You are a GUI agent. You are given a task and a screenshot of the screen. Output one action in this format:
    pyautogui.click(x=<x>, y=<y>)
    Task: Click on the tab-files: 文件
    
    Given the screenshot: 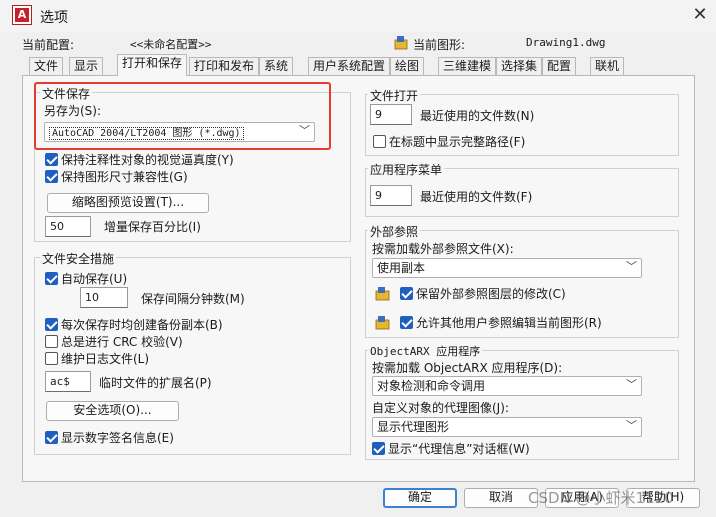 What is the action you would take?
    pyautogui.click(x=46, y=66)
    